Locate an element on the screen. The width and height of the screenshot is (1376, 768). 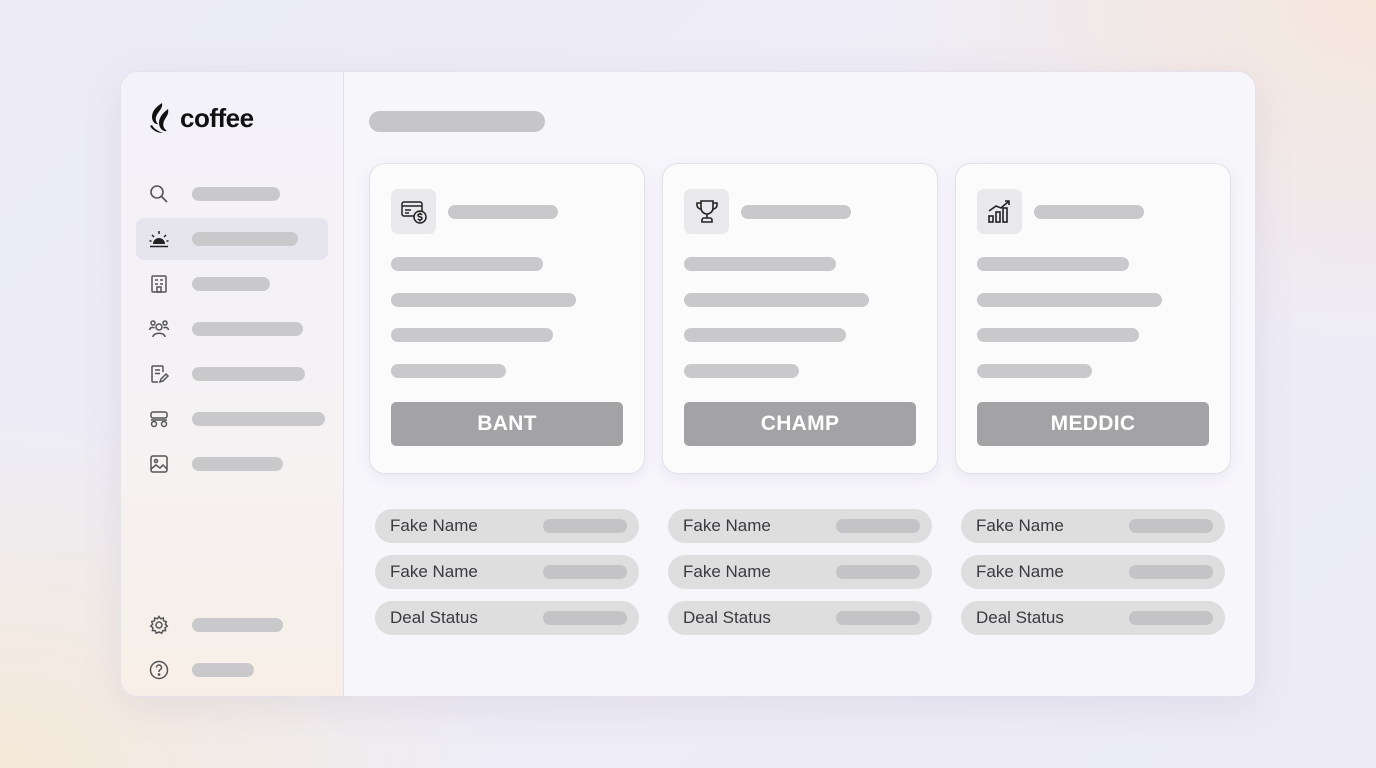
people-icon is located at coordinates (159, 329).